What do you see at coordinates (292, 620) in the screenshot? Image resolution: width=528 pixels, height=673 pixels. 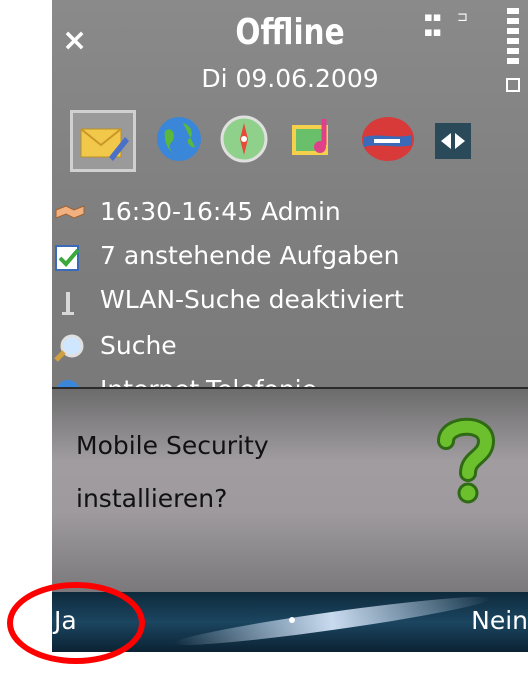 I see `softkey-dot` at bounding box center [292, 620].